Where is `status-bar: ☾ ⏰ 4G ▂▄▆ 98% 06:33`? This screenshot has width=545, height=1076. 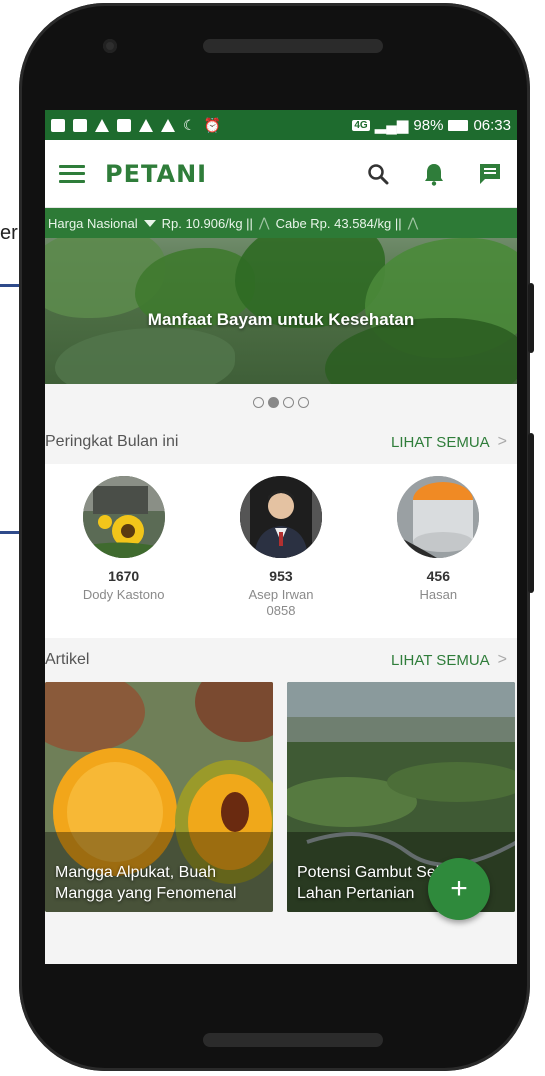
status-bar: ☾ ⏰ 4G ▂▄▆ 98% 06:33 is located at coordinates (281, 125).